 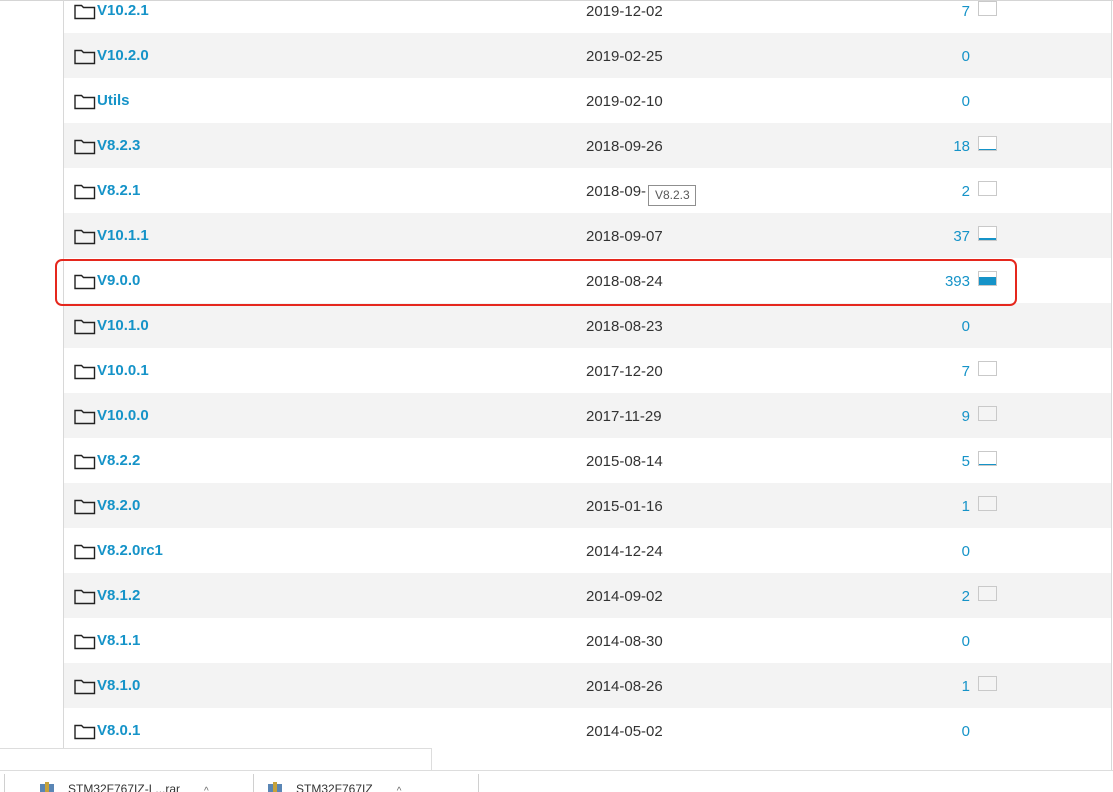 I want to click on table-row: Utils 2019-02-10 0, so click(x=587, y=100).